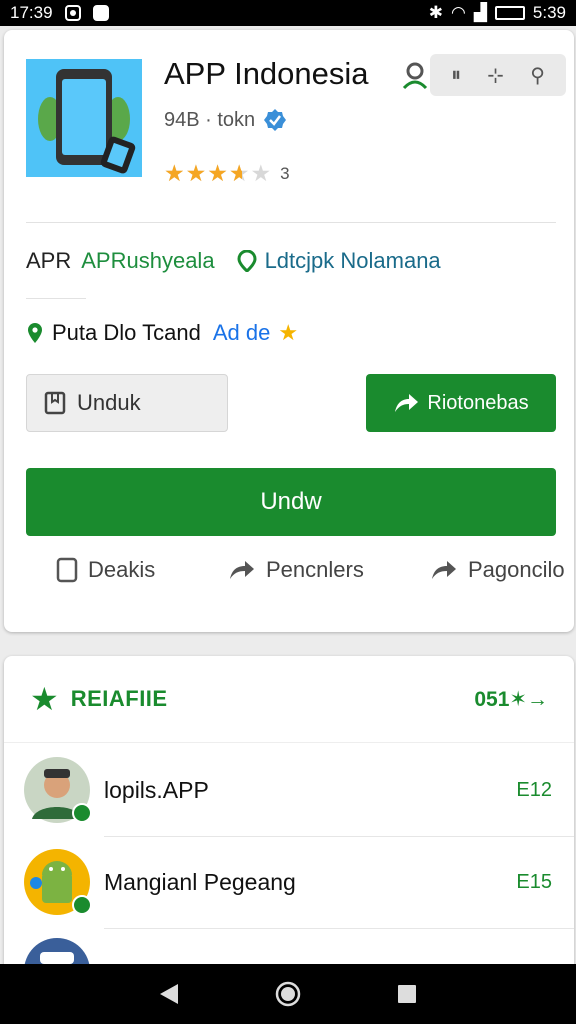  I want to click on action-label: Pagoncilo, so click(516, 569).